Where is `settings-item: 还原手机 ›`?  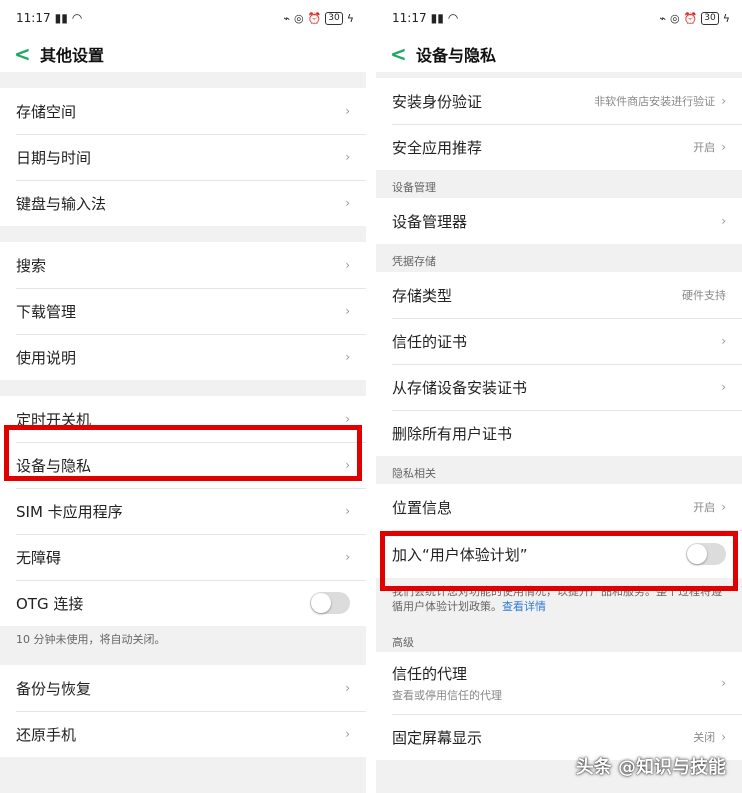
settings-item: 还原手机 › is located at coordinates (183, 734).